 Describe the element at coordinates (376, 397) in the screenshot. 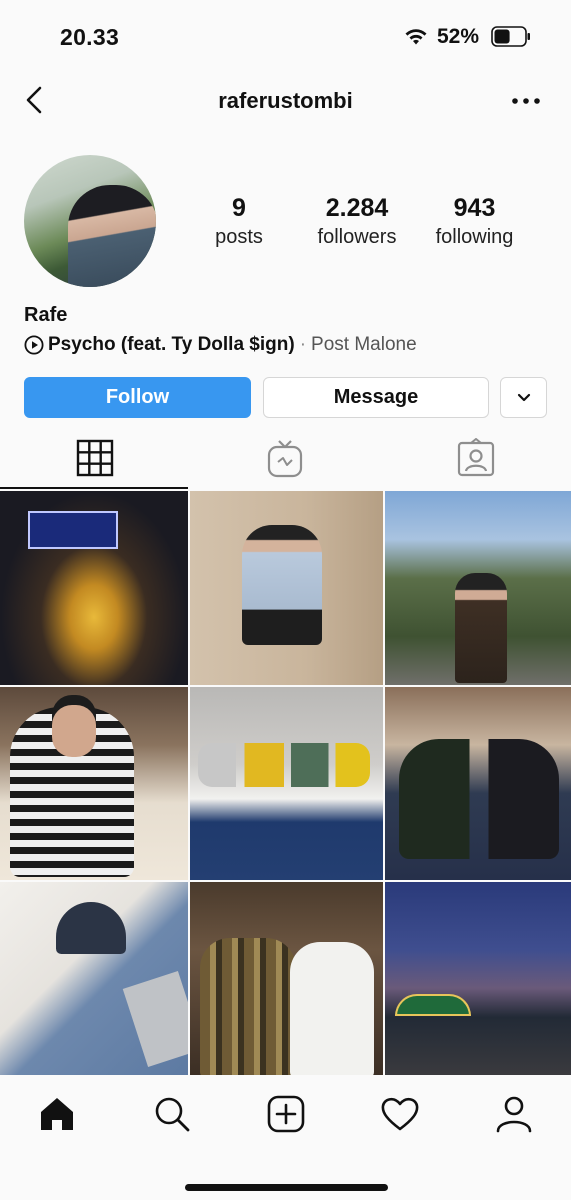

I see `message-button: Message` at that location.